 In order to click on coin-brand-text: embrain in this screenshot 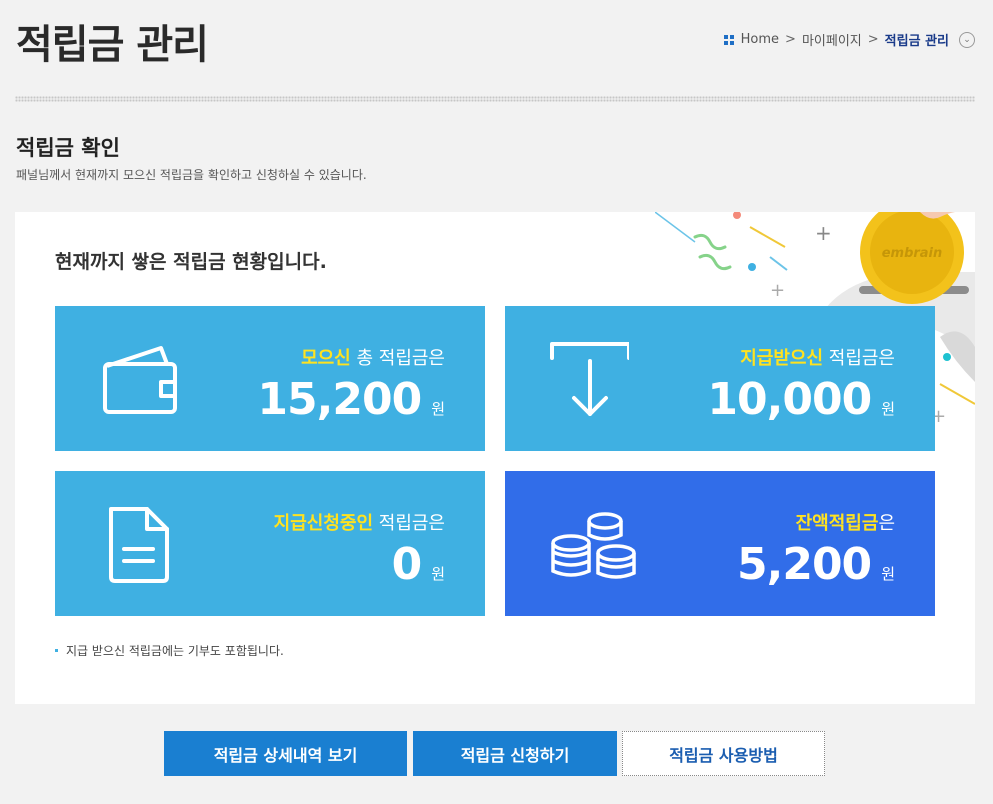, I will do `click(912, 253)`.